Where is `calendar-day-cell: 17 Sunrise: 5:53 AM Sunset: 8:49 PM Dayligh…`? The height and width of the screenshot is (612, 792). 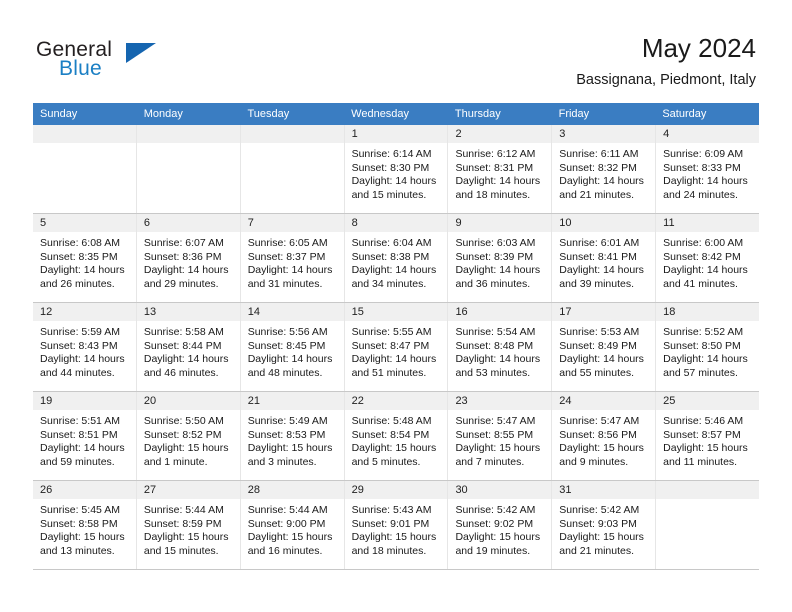 calendar-day-cell: 17 Sunrise: 5:53 AM Sunset: 8:49 PM Dayligh… is located at coordinates (604, 347).